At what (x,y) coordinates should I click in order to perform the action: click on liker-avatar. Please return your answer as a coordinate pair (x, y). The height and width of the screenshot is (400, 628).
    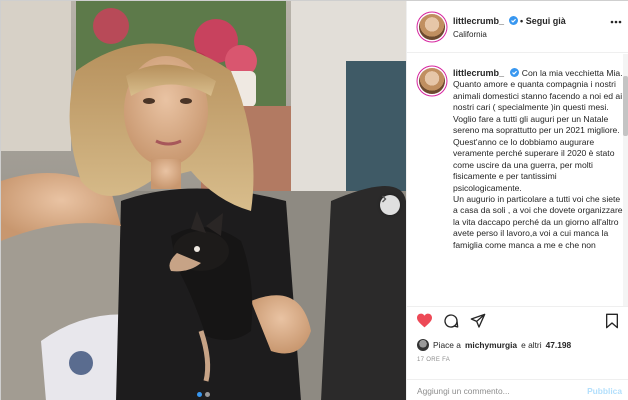
    Looking at the image, I should click on (423, 345).